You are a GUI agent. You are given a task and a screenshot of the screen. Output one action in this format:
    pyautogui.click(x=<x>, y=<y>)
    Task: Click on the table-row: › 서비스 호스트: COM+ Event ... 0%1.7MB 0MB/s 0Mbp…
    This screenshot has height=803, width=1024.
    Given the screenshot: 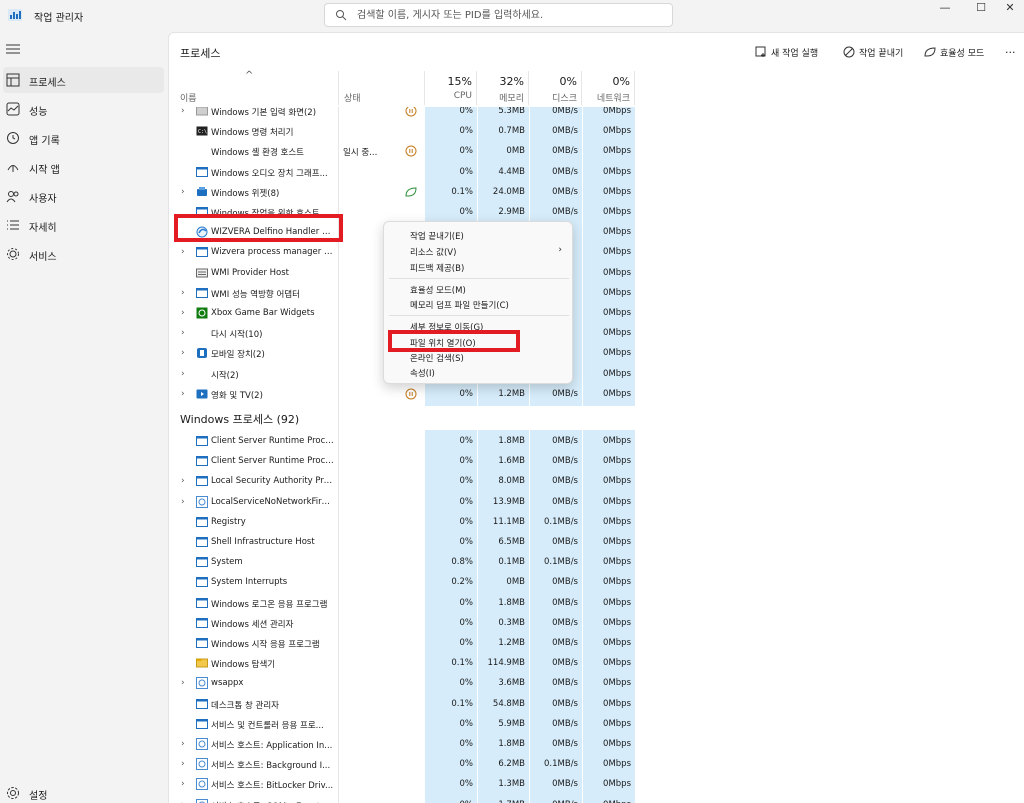 What is the action you would take?
    pyautogui.click(x=402, y=799)
    